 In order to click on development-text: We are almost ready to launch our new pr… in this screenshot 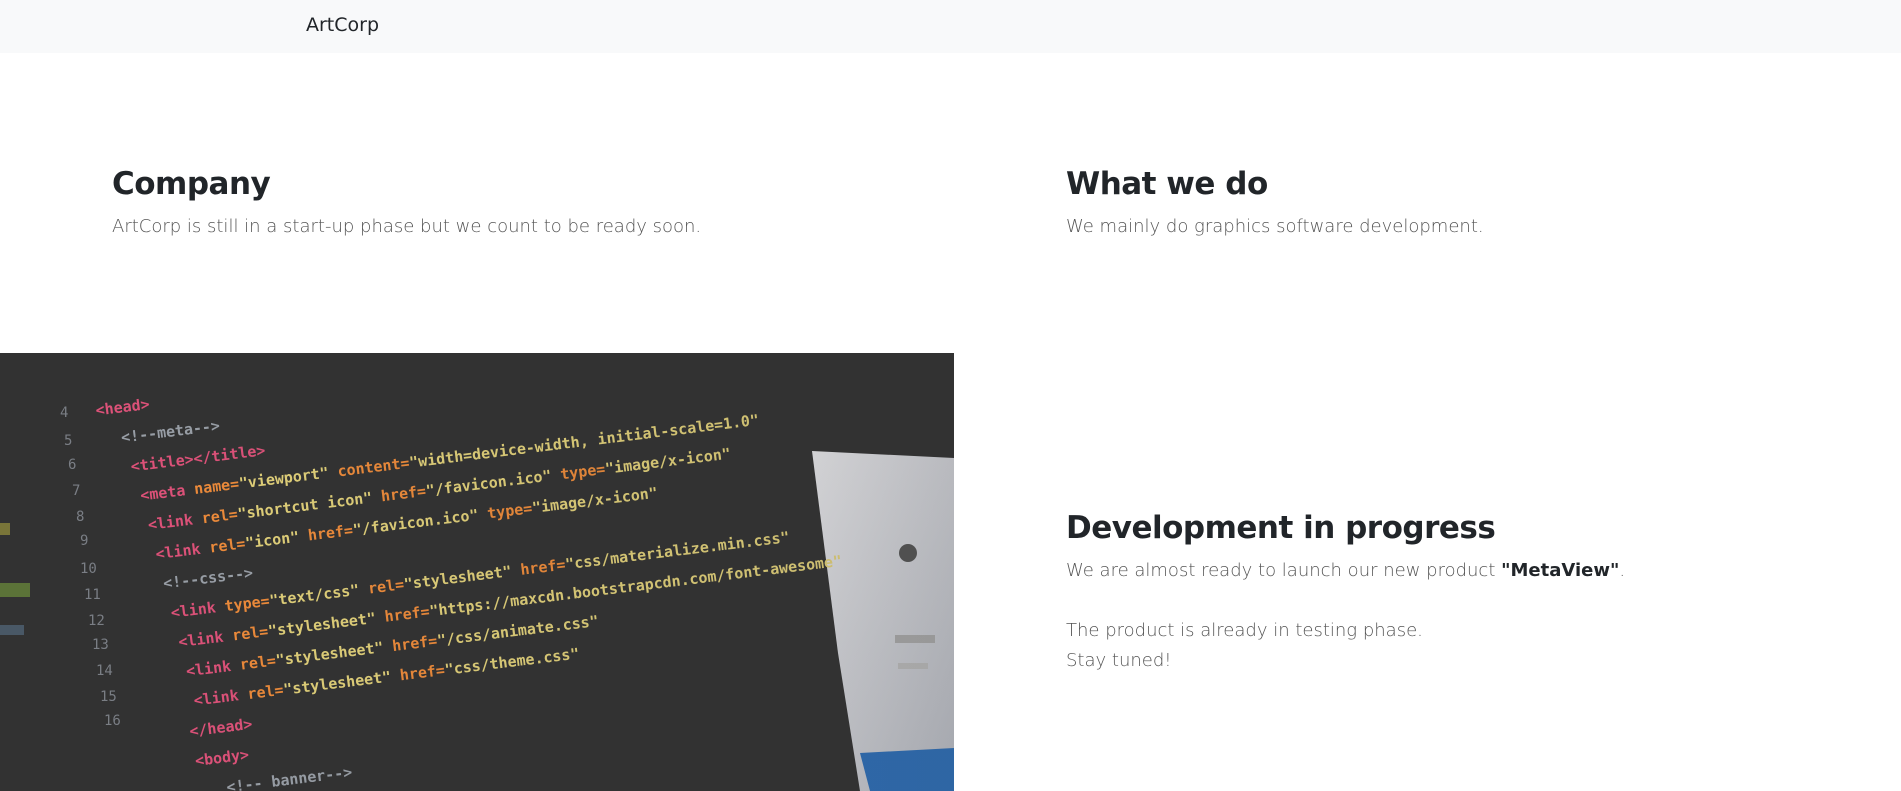, I will do `click(1456, 616)`.